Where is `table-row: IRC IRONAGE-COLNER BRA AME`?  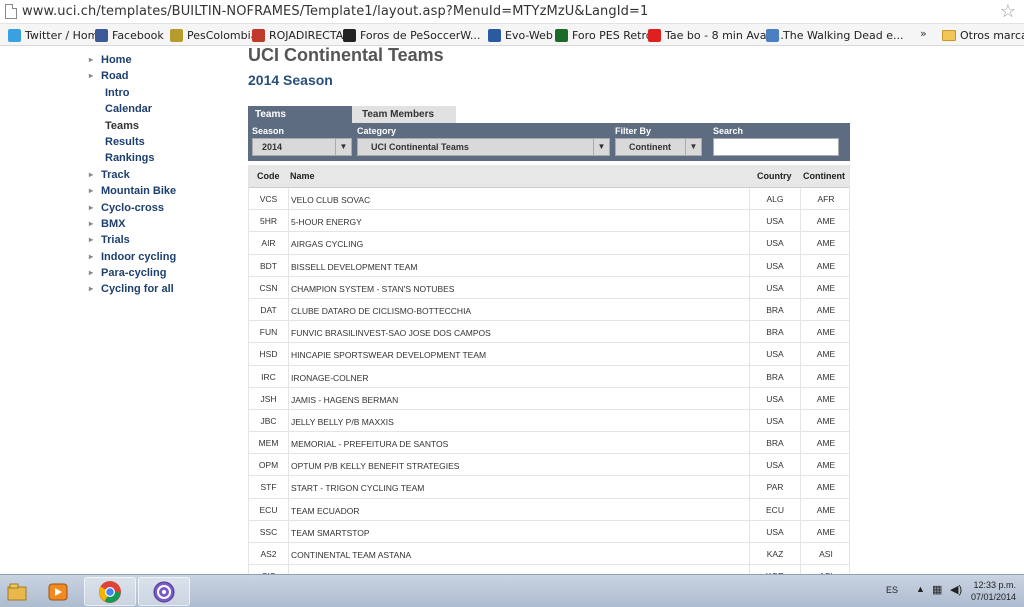 table-row: IRC IRONAGE-COLNER BRA AME is located at coordinates (549, 376).